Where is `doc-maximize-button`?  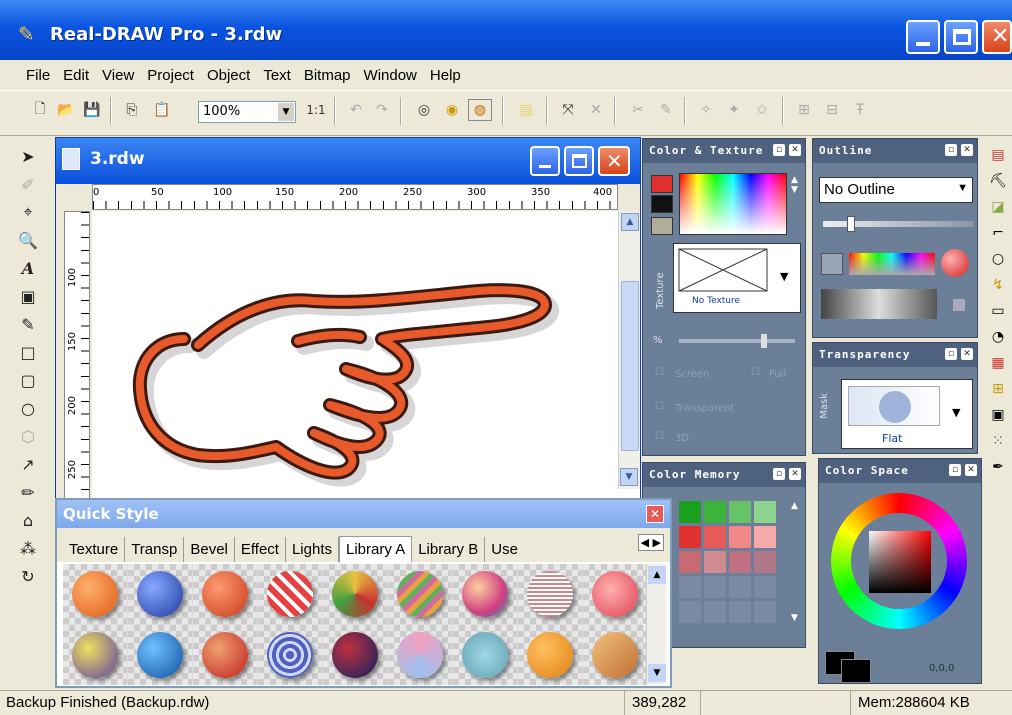 doc-maximize-button is located at coordinates (579, 161).